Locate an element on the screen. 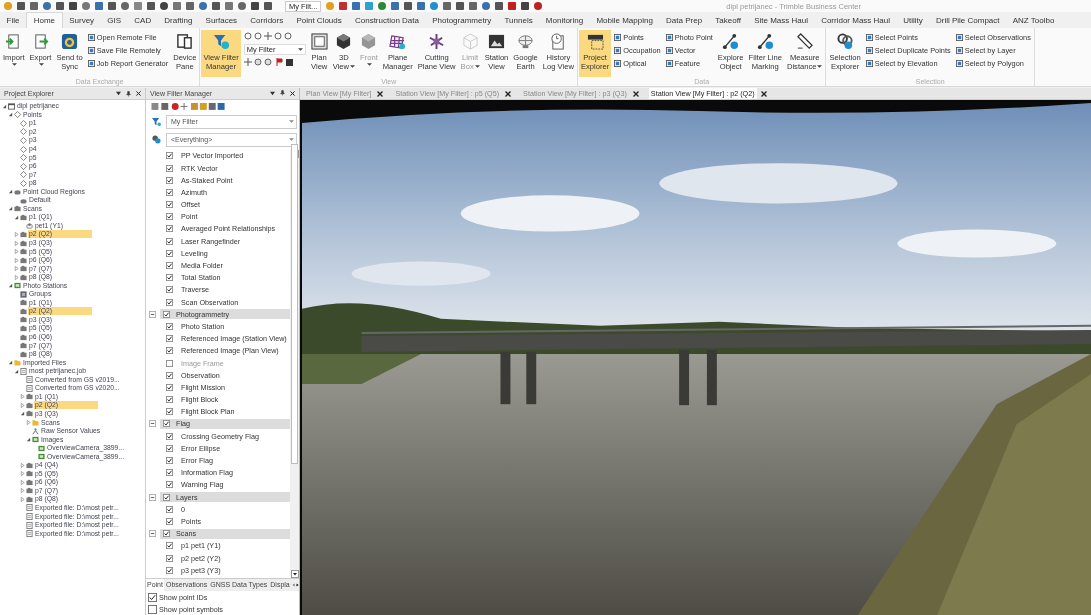 The image size is (1091, 615). menu-tab: Home is located at coordinates (44, 20).